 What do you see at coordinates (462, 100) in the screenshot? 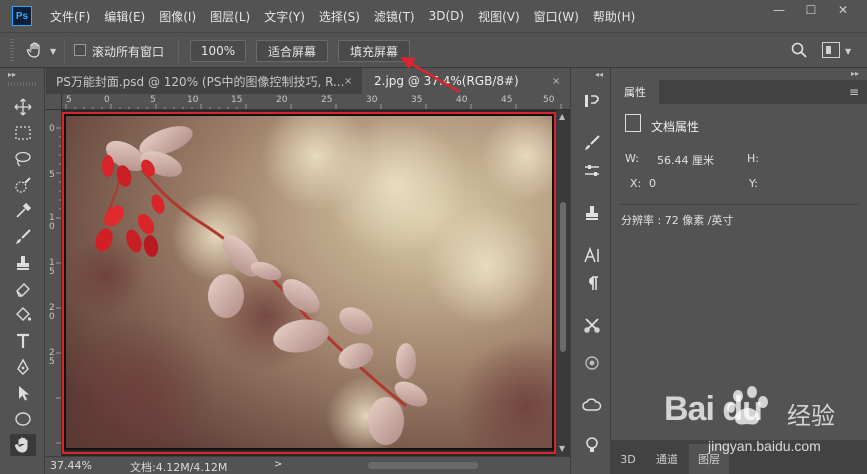
I see `ruler-tick-label: 40` at bounding box center [462, 100].